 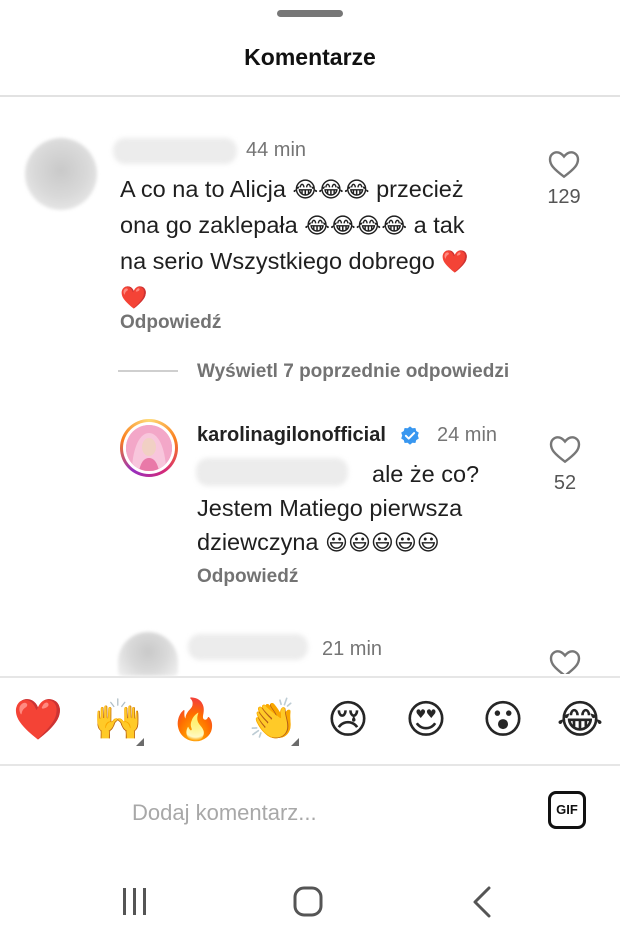 I want to click on view-replies-button: Wyświetl 7 poprzednie odpowiedzi, so click(x=353, y=372).